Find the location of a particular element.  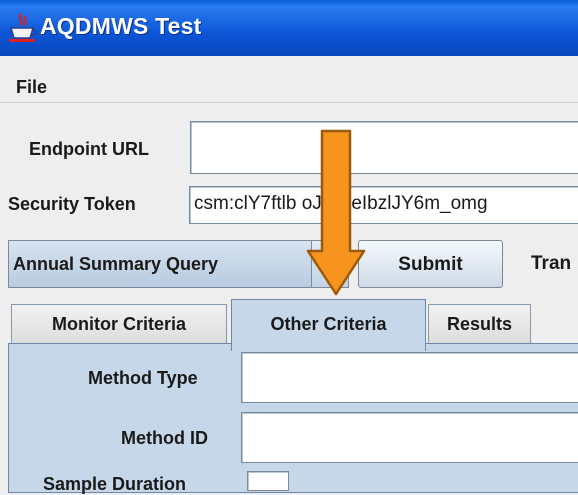

query-type-value: Annual Summary Query is located at coordinates (116, 264).